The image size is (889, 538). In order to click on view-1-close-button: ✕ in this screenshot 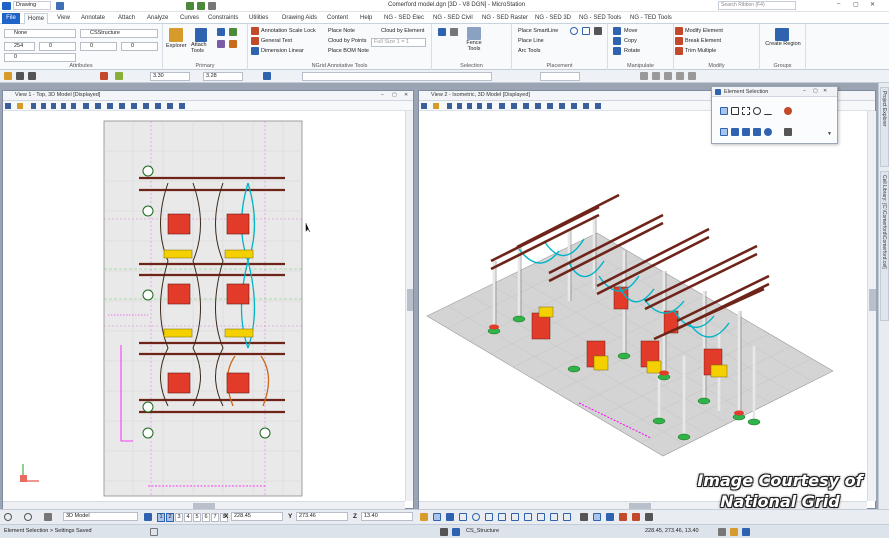, I will do `click(406, 95)`.